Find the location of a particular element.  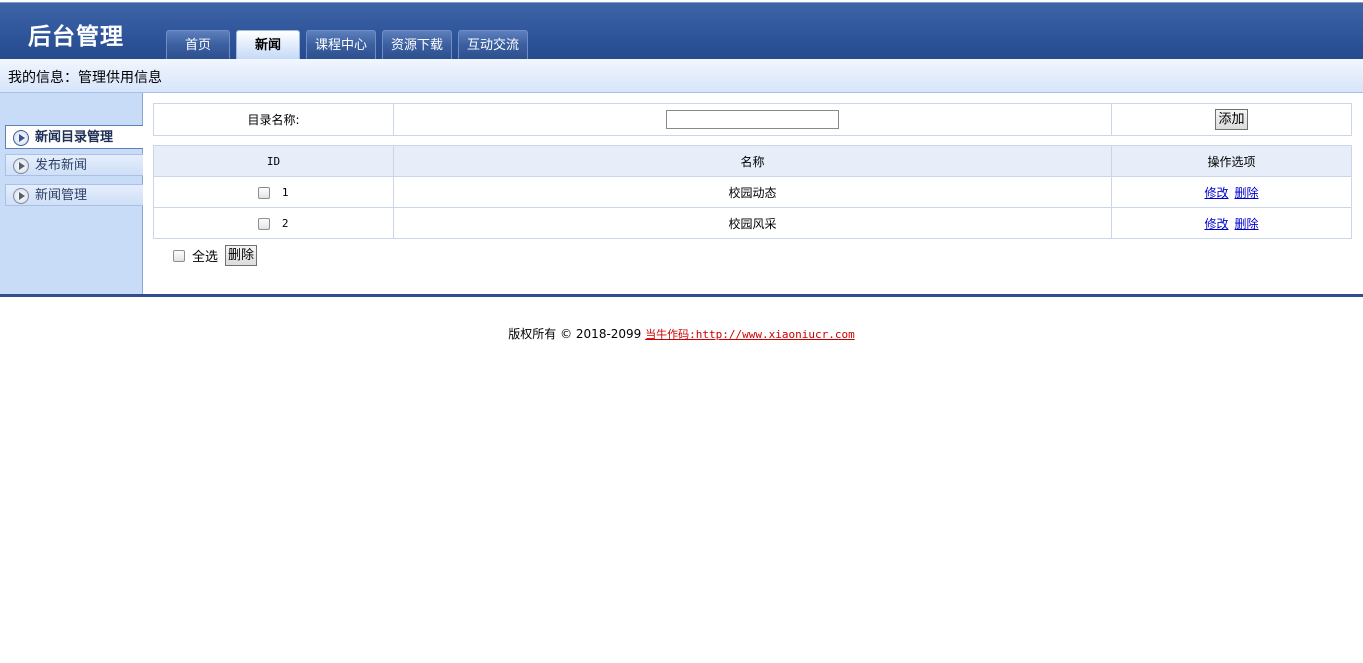

category-name-label: 目录名称: is located at coordinates (273, 119).